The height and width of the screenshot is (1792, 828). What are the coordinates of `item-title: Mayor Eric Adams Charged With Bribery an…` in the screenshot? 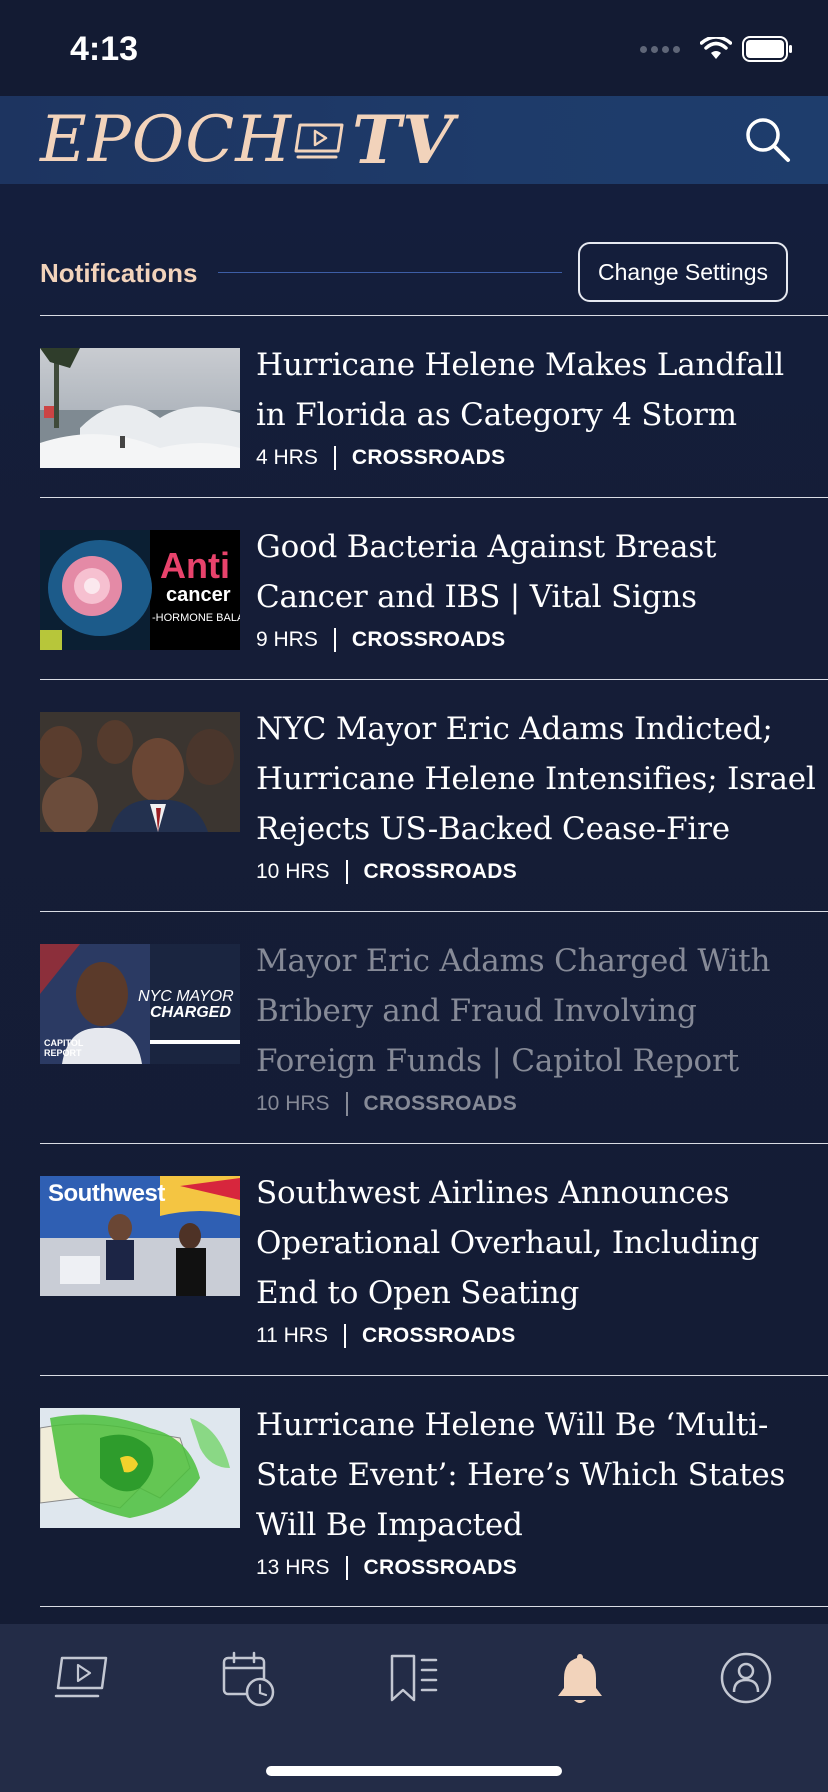 It's located at (513, 1011).